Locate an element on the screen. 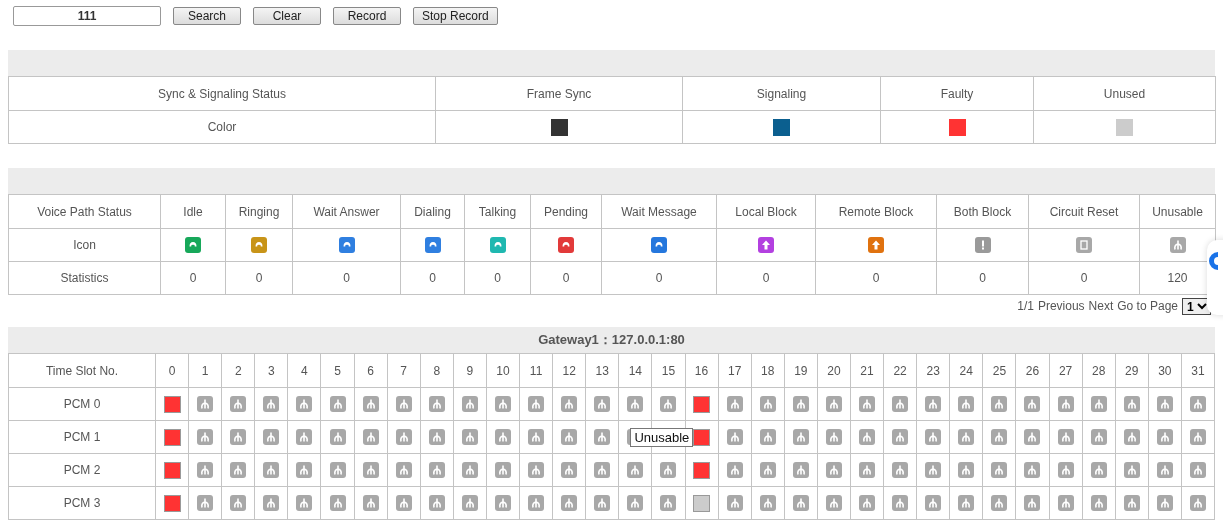 The width and height of the screenshot is (1223, 522). table-header: Faulty is located at coordinates (957, 93).